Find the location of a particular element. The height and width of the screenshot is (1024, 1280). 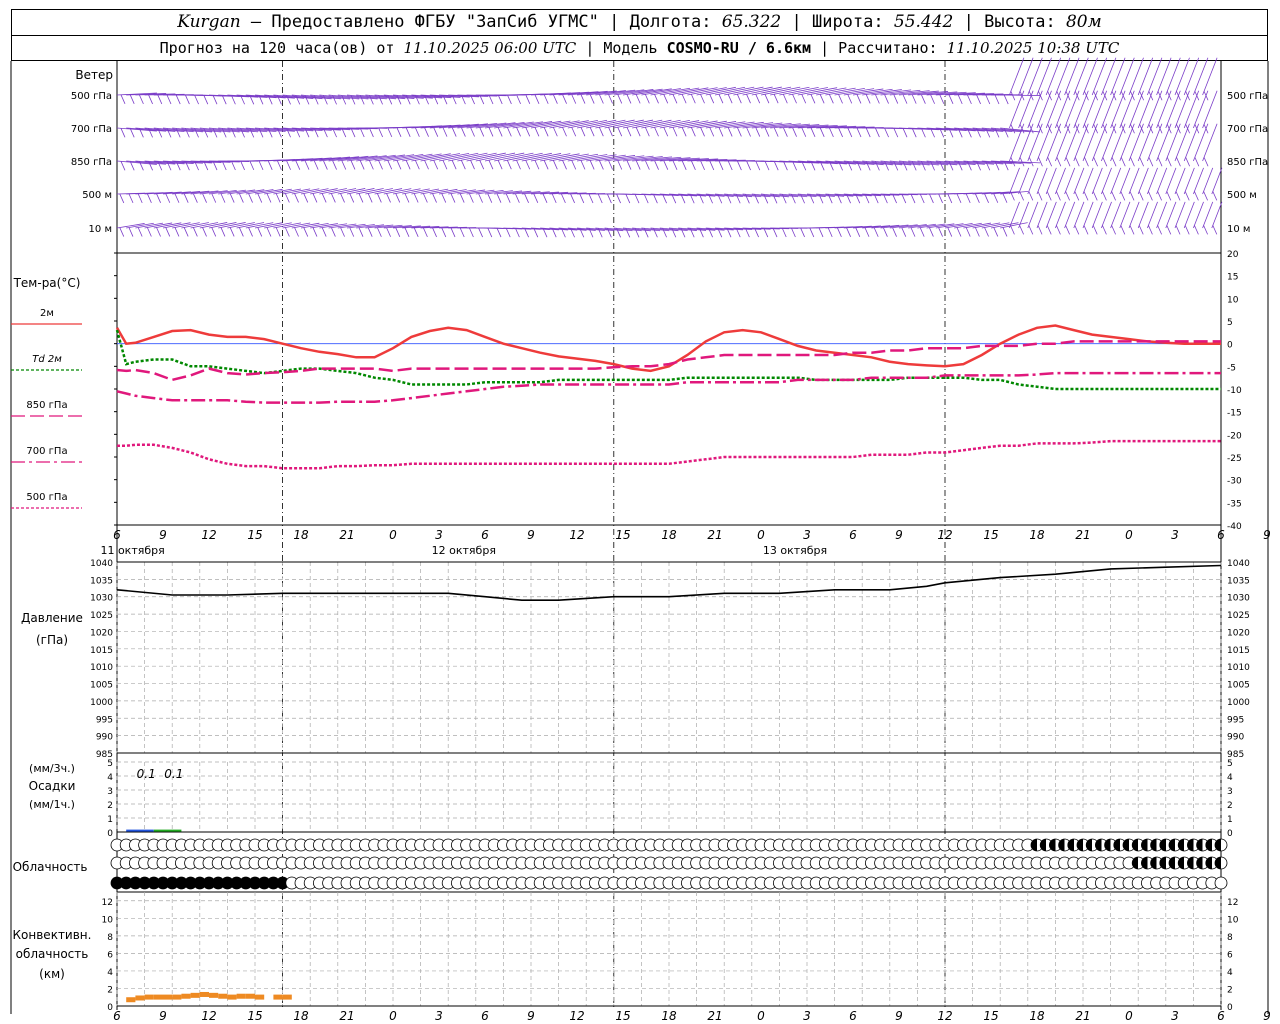

wind-level-label-right: 500 гПа is located at coordinates (1247, 96).